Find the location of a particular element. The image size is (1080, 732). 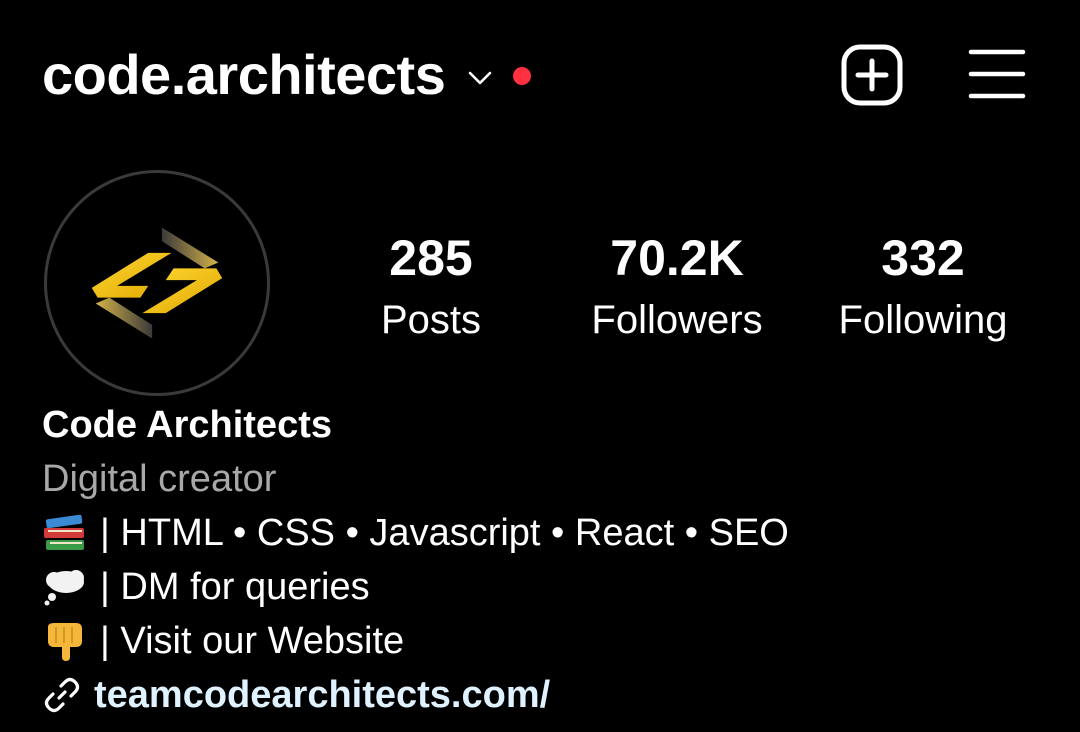

chevron-down-icon is located at coordinates (480, 78).